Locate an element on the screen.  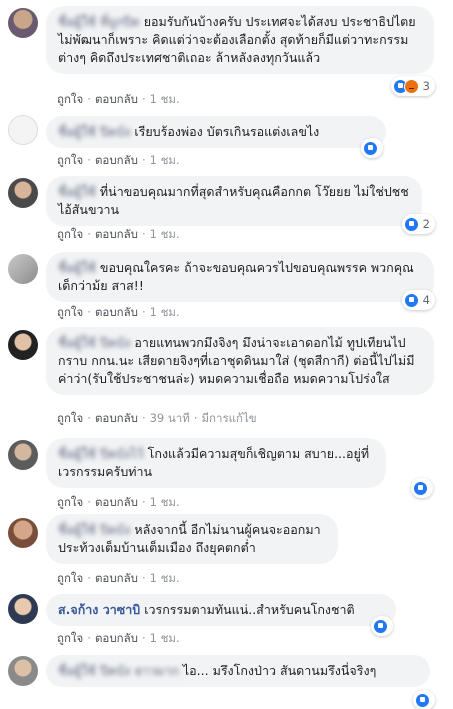
edited-label: มีการแก้ไข is located at coordinates (228, 418).